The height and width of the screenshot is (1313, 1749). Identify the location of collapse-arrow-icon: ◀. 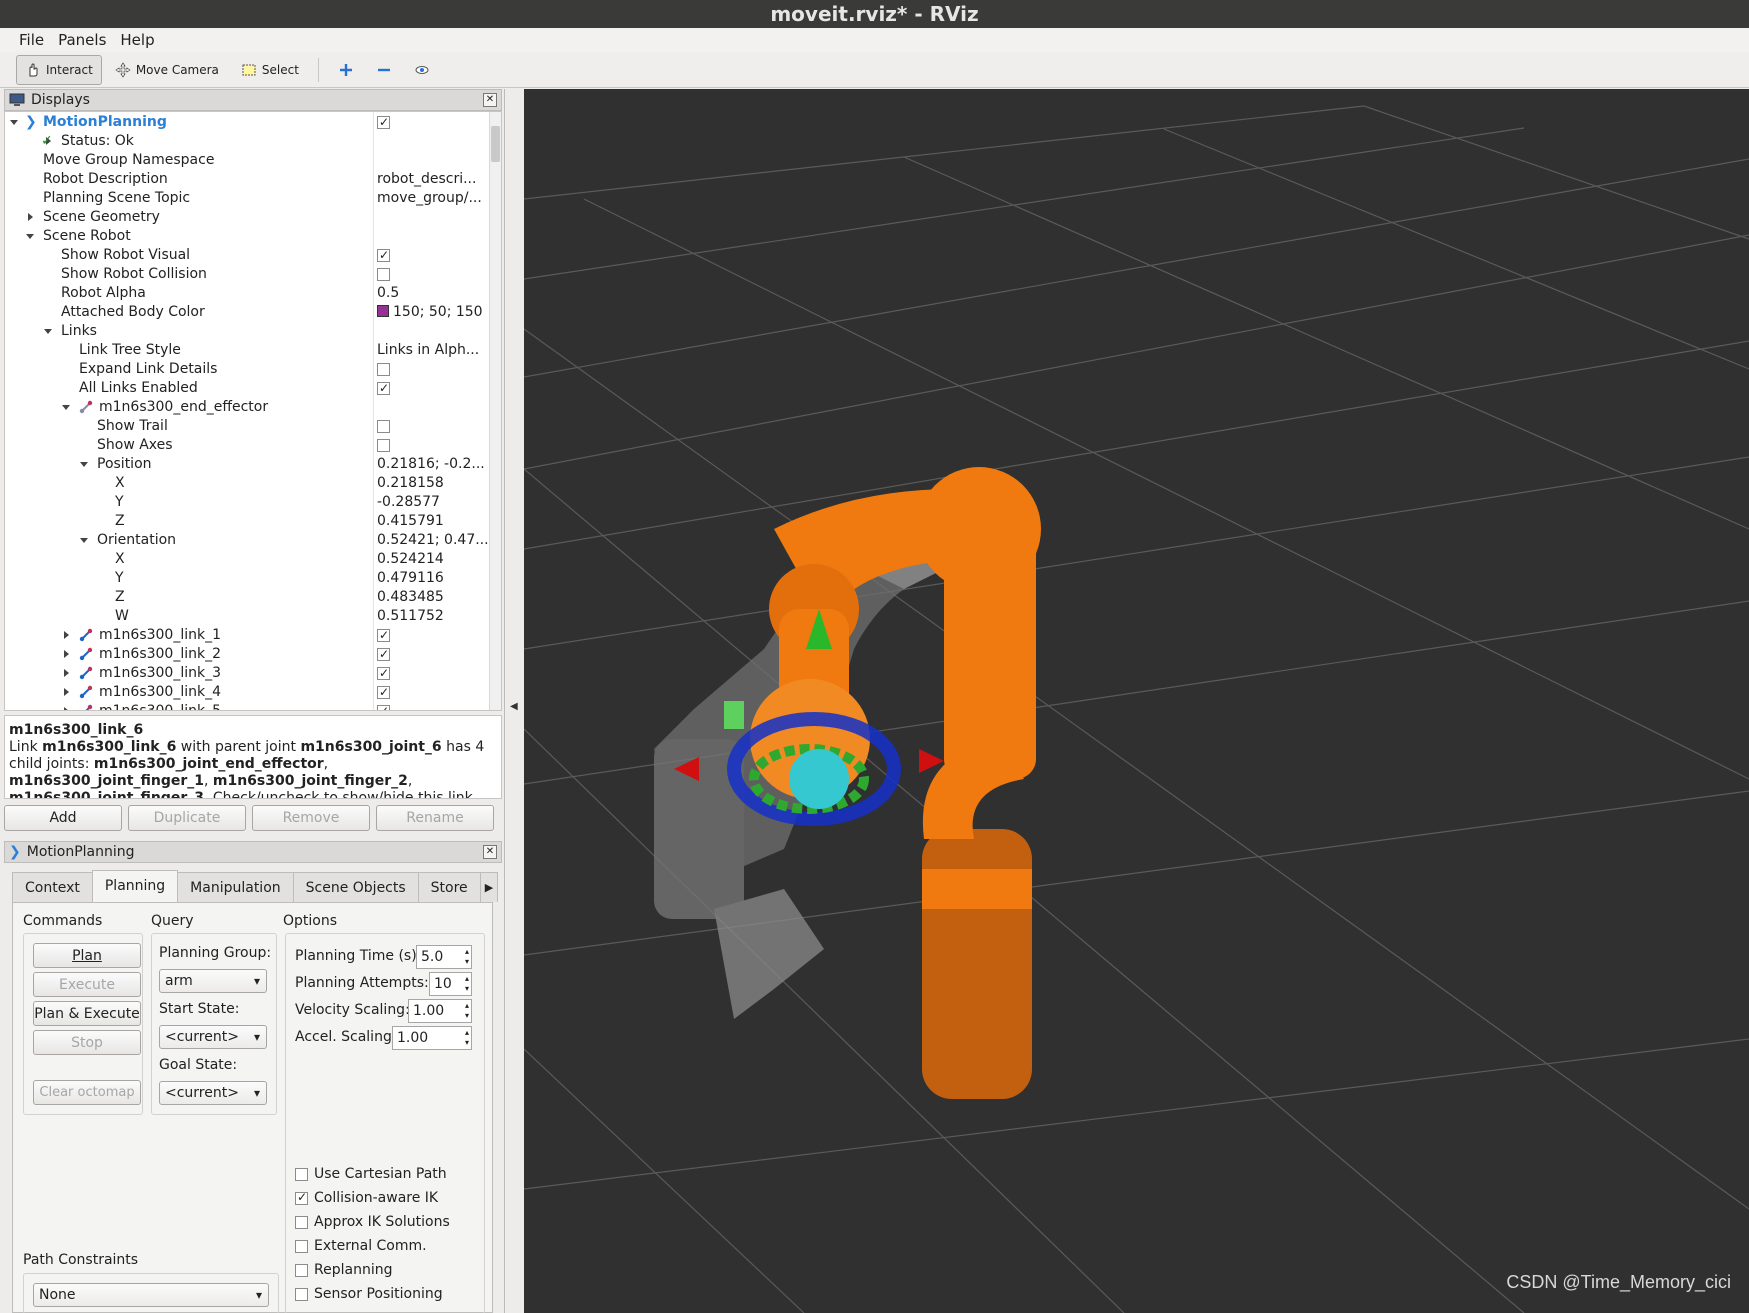
(514, 706).